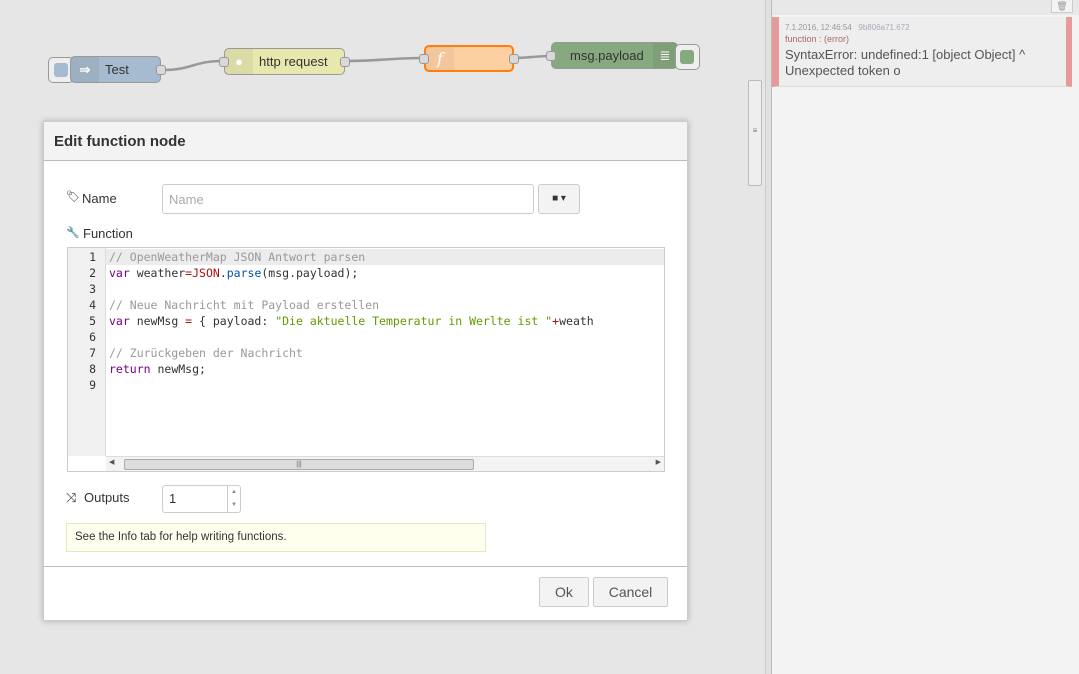 The image size is (1079, 674). I want to click on tag-icon: 🏷, so click(73, 197).